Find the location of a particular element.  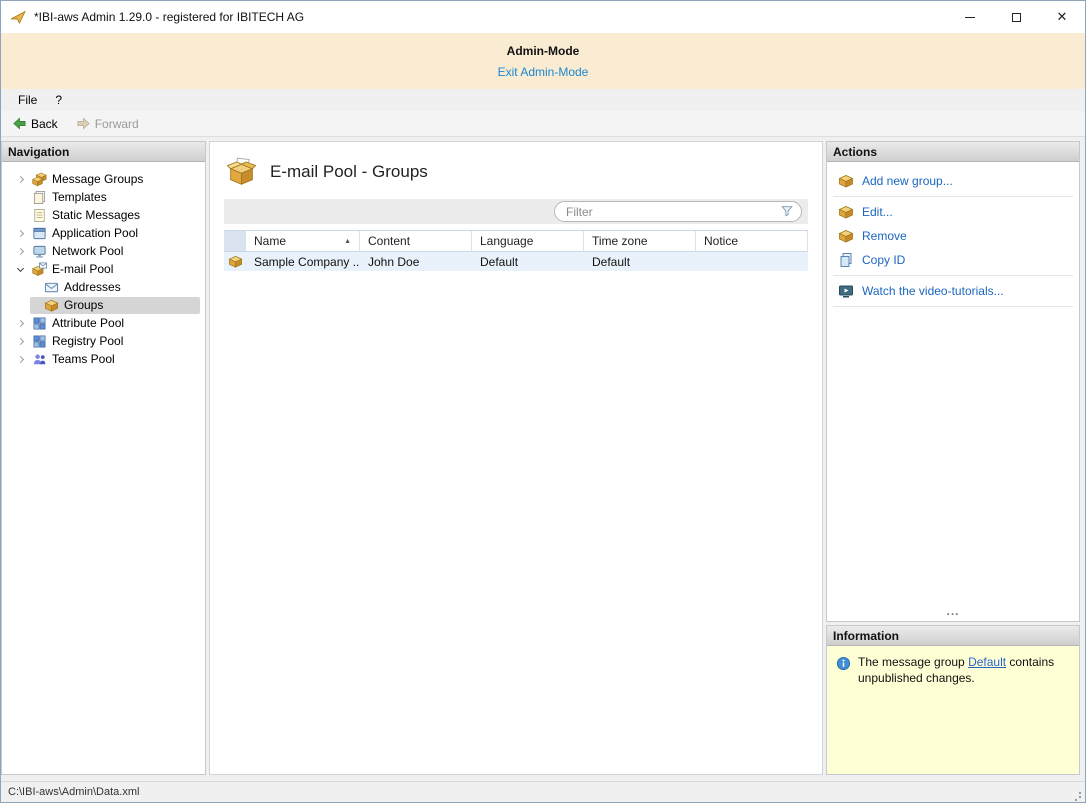

minimize-button is located at coordinates (970, 17).